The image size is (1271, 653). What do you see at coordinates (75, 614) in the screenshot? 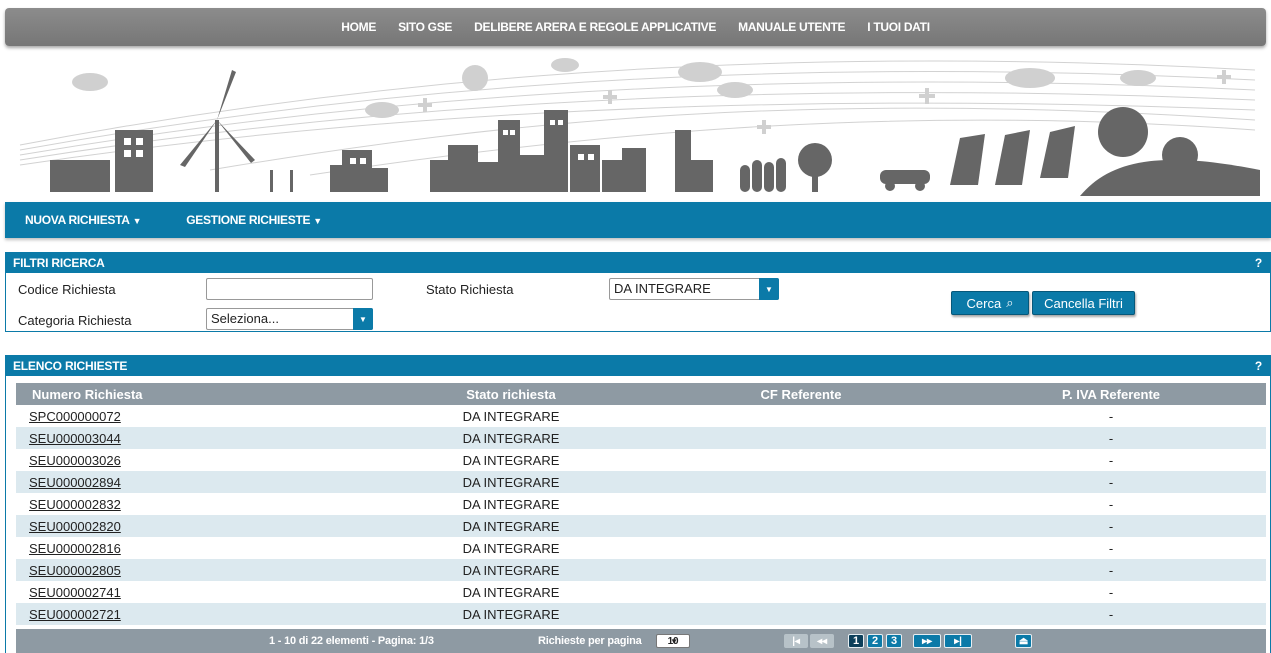
I see `request-link: SEU000002721` at bounding box center [75, 614].